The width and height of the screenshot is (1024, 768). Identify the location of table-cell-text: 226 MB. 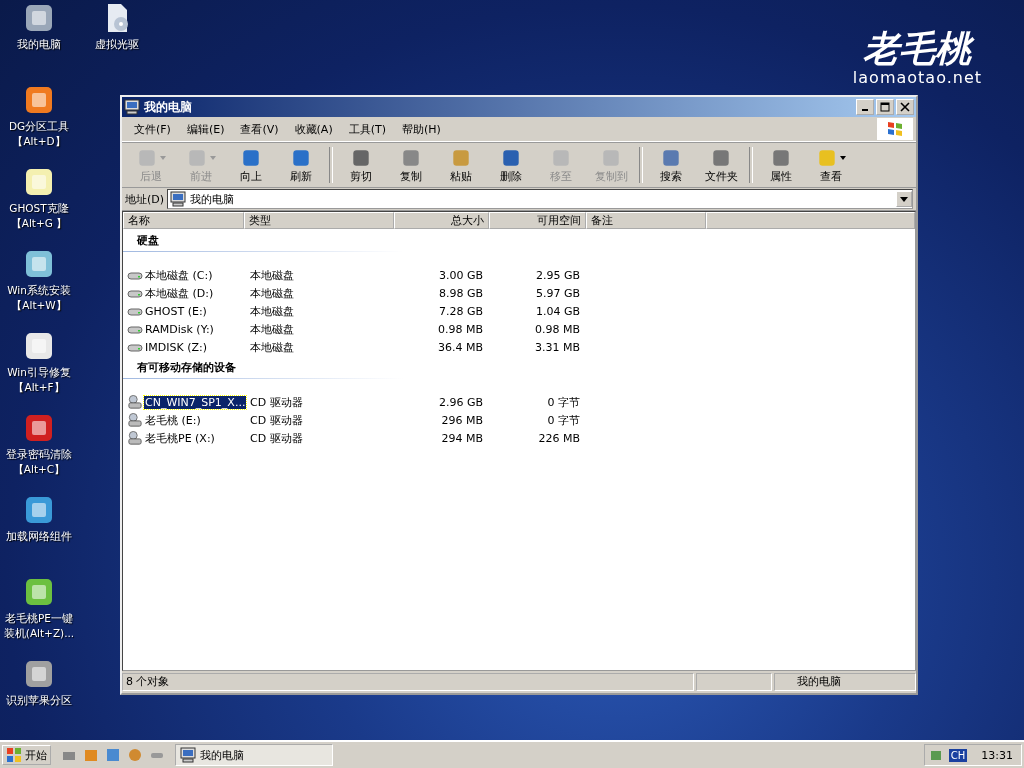
(559, 438).